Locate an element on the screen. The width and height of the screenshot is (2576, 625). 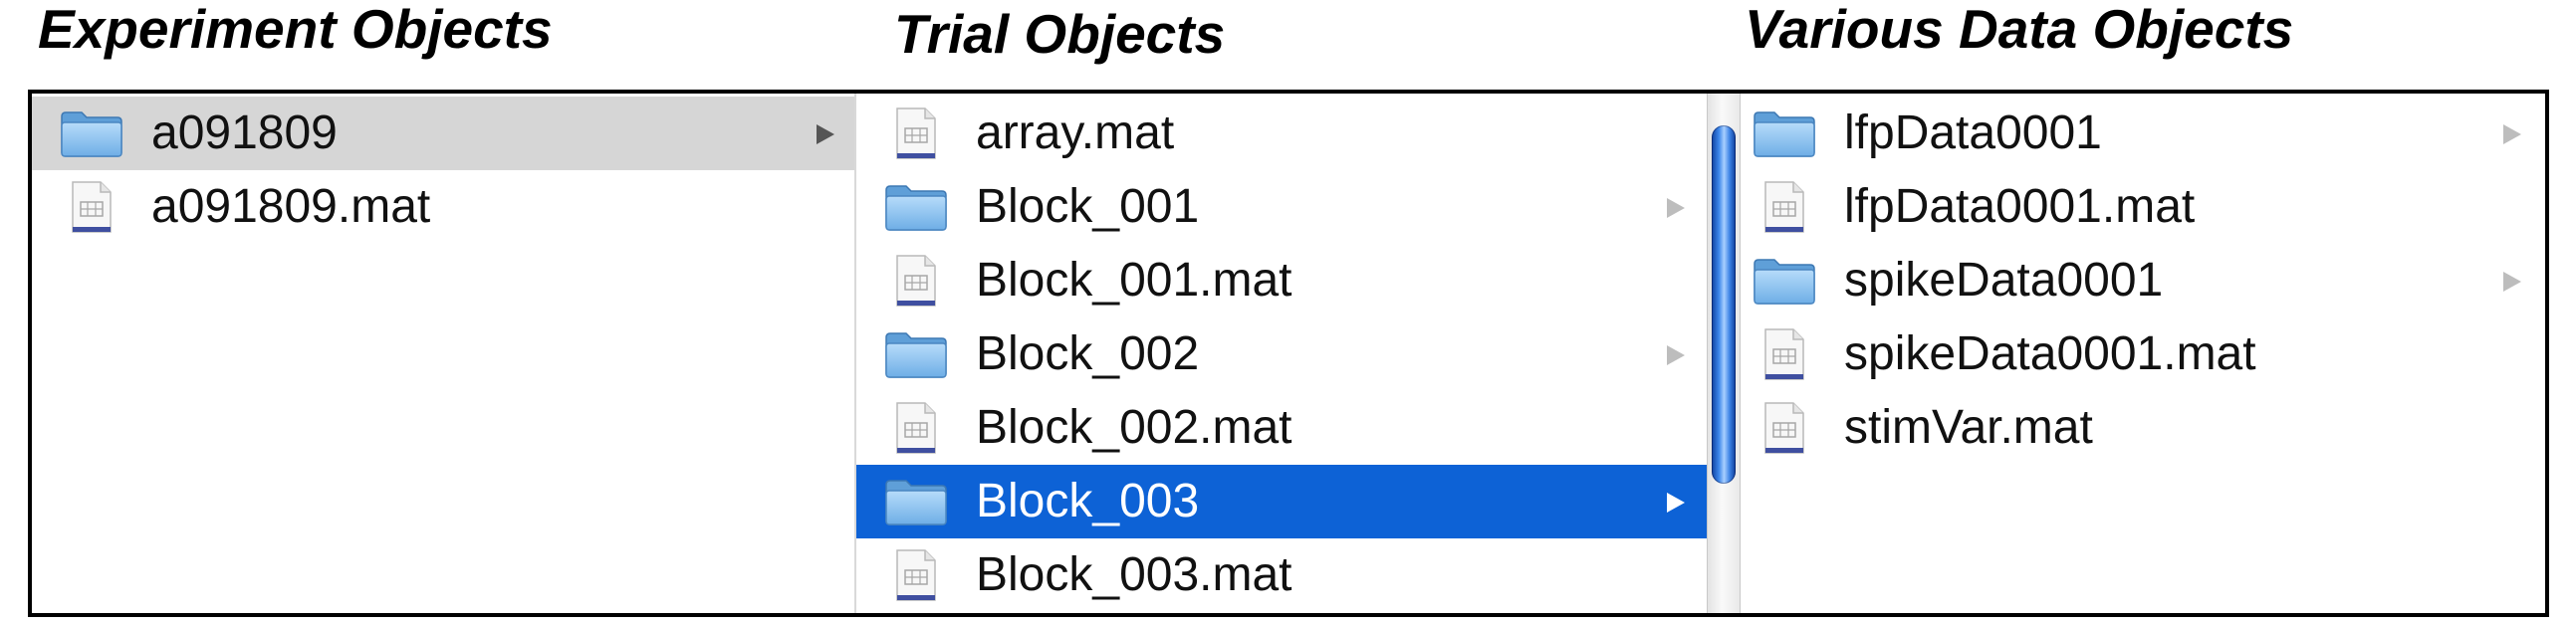
item-label: a091809 is located at coordinates (244, 132).